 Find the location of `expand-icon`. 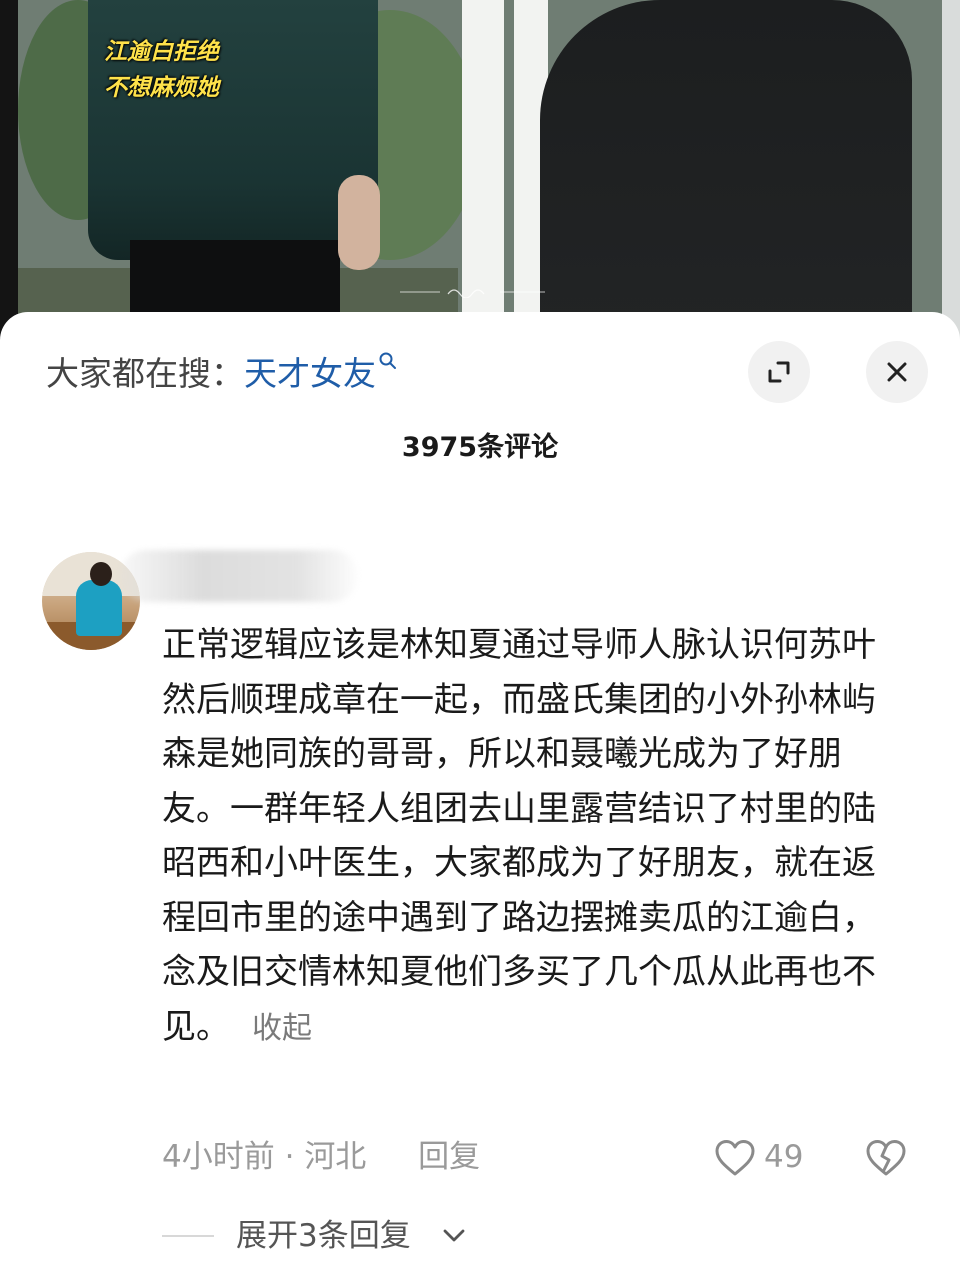

expand-icon is located at coordinates (779, 372).